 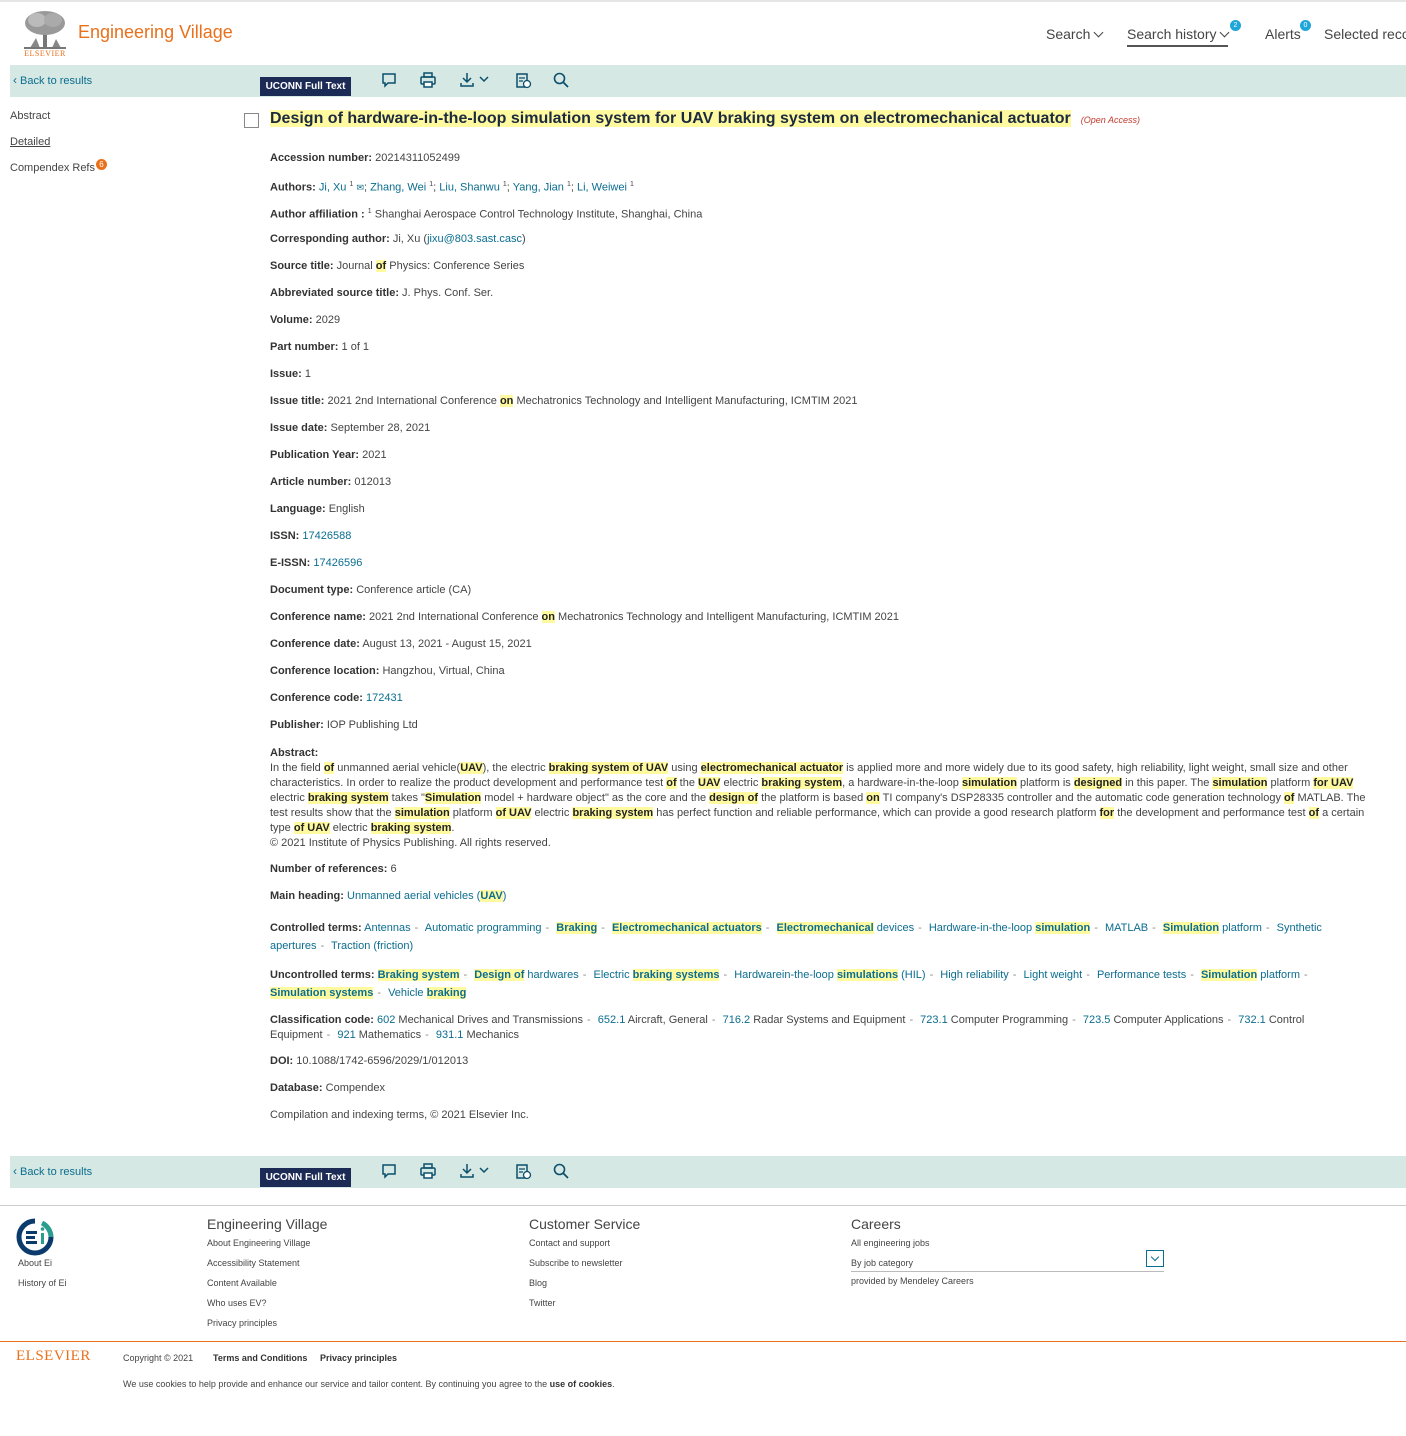 What do you see at coordinates (820, 705) in the screenshot?
I see `conference-code-row: Conference code: 172431` at bounding box center [820, 705].